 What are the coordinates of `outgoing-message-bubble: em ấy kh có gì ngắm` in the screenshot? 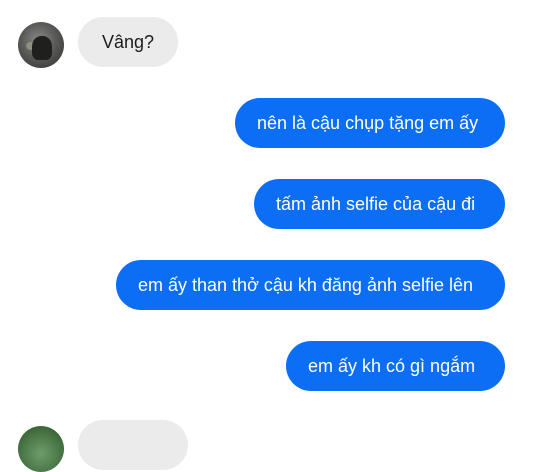 It's located at (395, 366).